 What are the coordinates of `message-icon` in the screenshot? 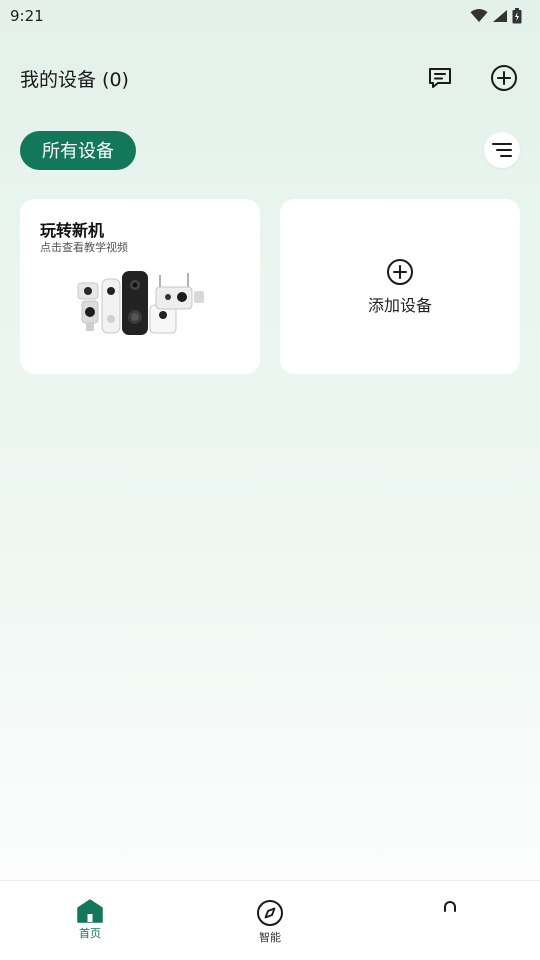 It's located at (440, 78).